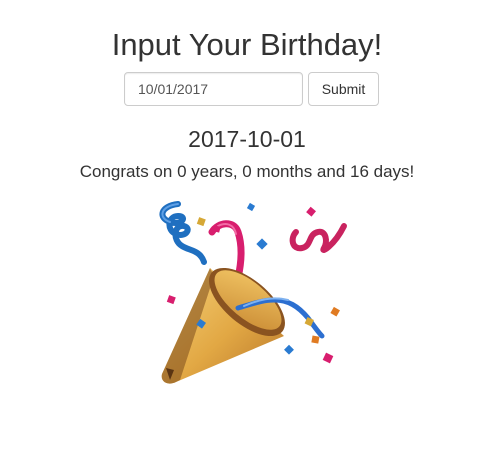 Image resolution: width=494 pixels, height=453 pixels. Describe the element at coordinates (213, 89) in the screenshot. I see `birthday-input` at that location.